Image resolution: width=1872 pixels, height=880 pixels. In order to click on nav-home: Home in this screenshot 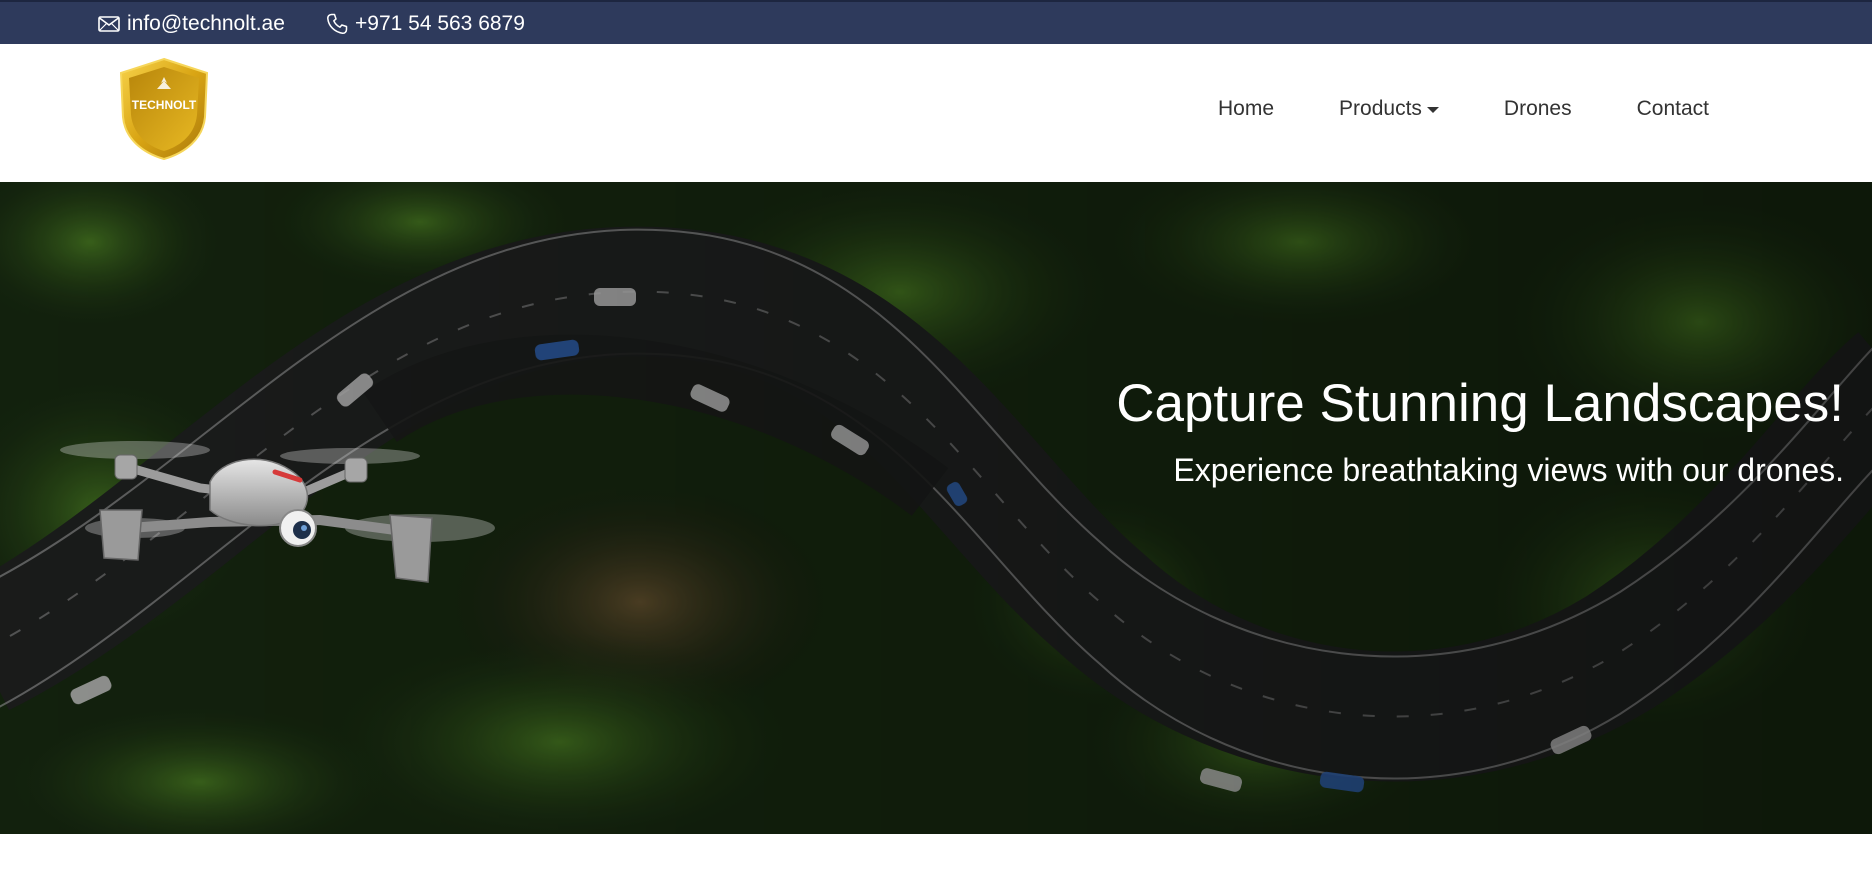, I will do `click(1246, 109)`.